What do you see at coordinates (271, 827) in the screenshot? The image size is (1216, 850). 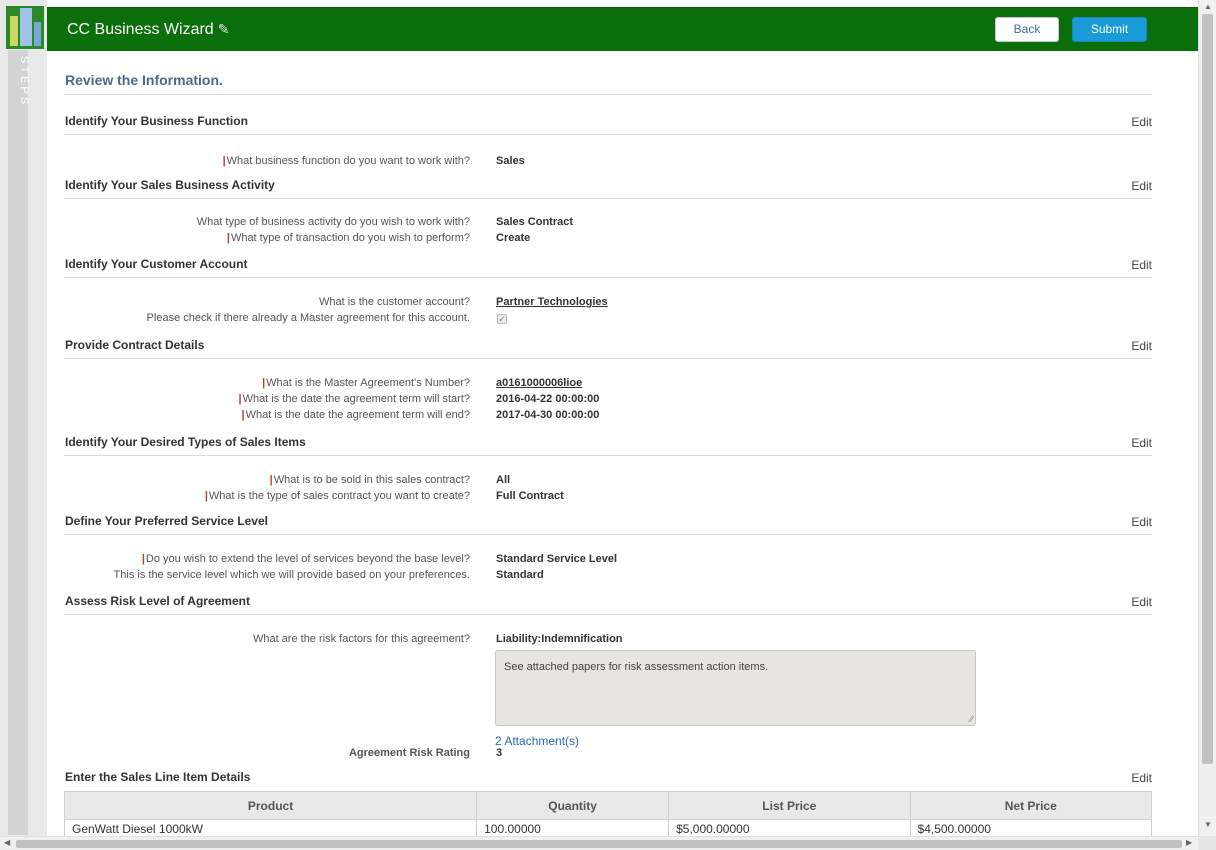 I see `table-cell: GenWatt Diesel 1000kW` at bounding box center [271, 827].